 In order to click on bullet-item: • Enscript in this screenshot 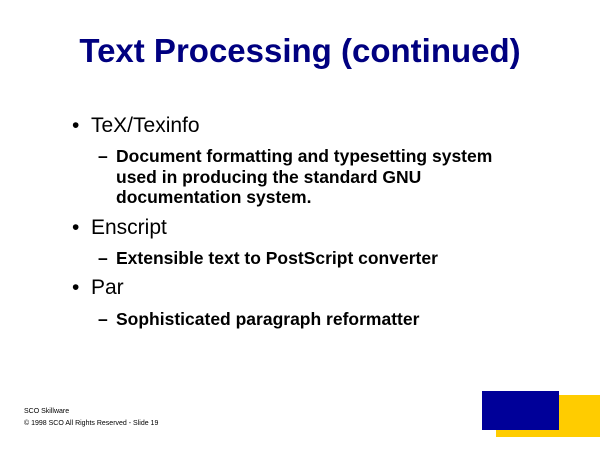, I will do `click(119, 228)`.